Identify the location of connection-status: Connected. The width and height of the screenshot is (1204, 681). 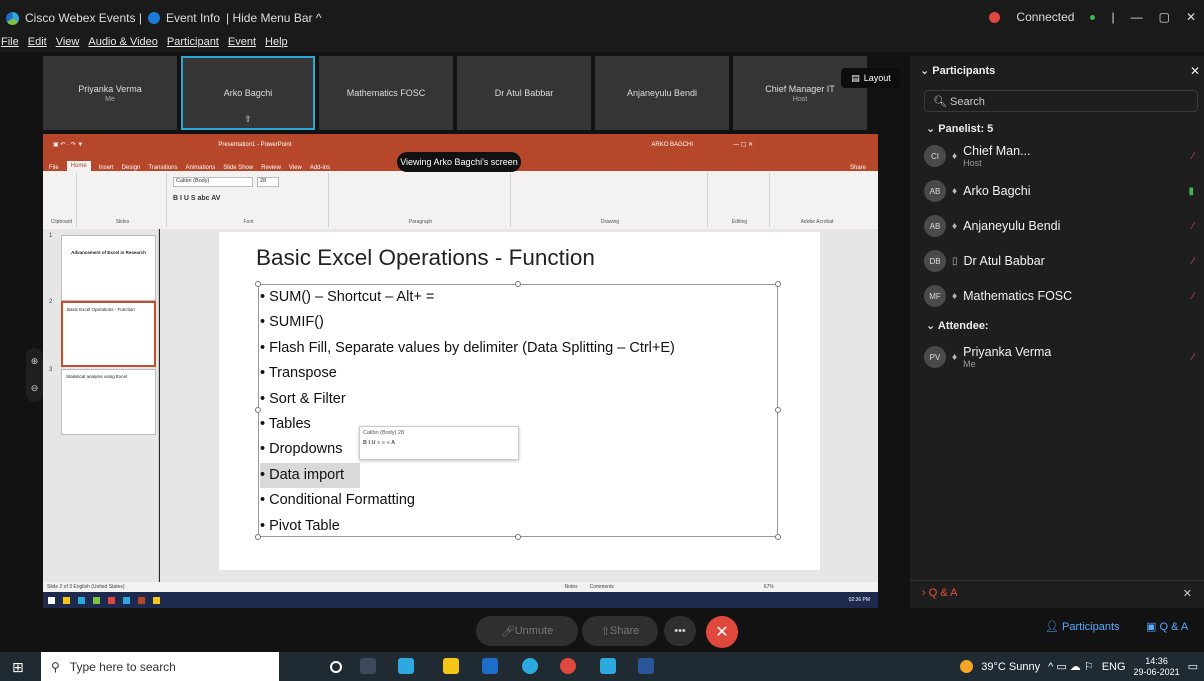
(1045, 17).